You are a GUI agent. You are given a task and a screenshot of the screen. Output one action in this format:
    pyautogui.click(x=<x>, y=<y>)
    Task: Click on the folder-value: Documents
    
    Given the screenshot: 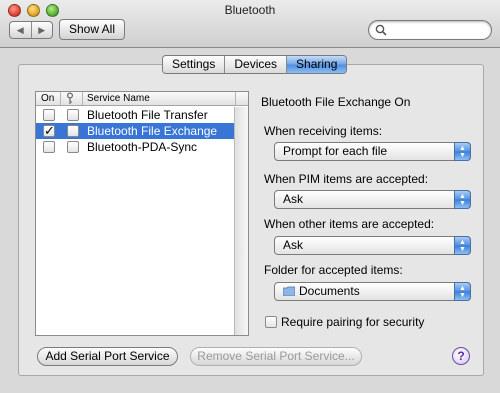 What is the action you would take?
    pyautogui.click(x=329, y=291)
    